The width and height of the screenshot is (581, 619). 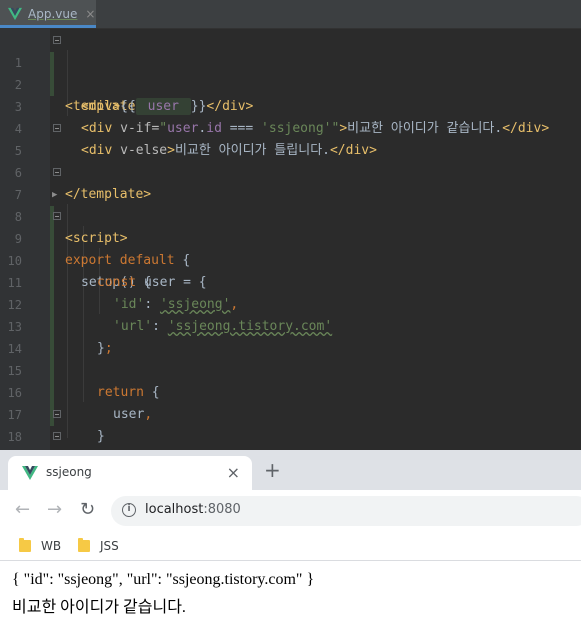 I want to click on code-line: 11 'id': 'ssjeong',, so click(x=290, y=281).